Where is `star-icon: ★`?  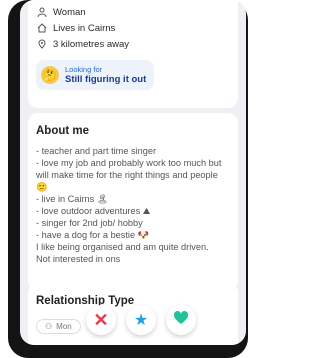 star-icon: ★ is located at coordinates (141, 320).